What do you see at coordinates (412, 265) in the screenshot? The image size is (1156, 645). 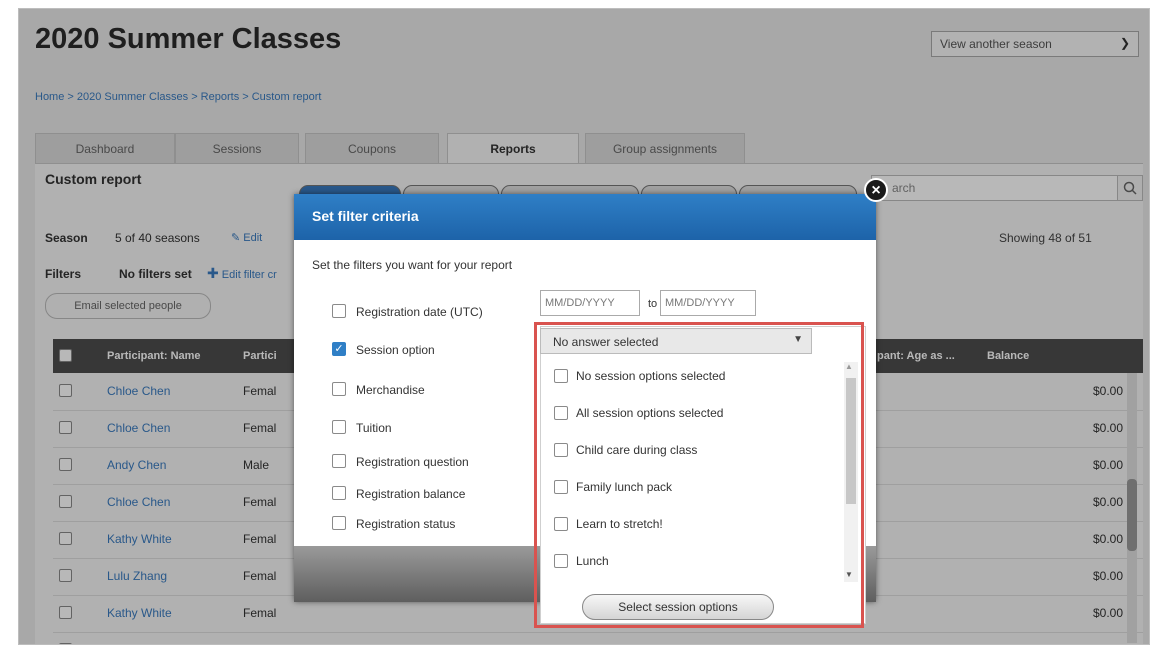 I see `modal-subtitle: Set the filters you want for your report` at bounding box center [412, 265].